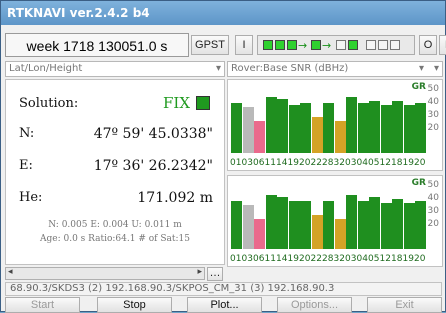 The width and height of the screenshot is (446, 313). What do you see at coordinates (223, 13) in the screenshot?
I see `window-title: RTKNAVI ver.2.4.2 b4` at bounding box center [223, 13].